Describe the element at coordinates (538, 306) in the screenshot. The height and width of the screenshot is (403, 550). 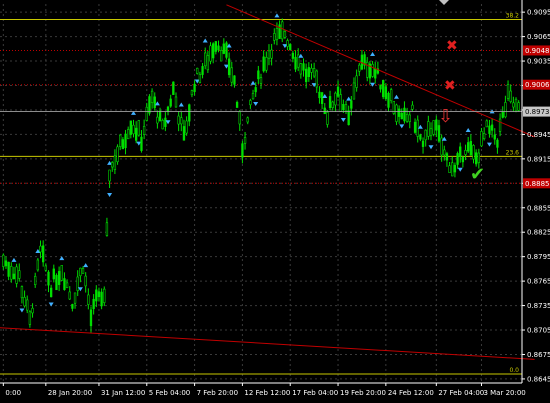
I see `y-tick-label: 0.8735` at that location.